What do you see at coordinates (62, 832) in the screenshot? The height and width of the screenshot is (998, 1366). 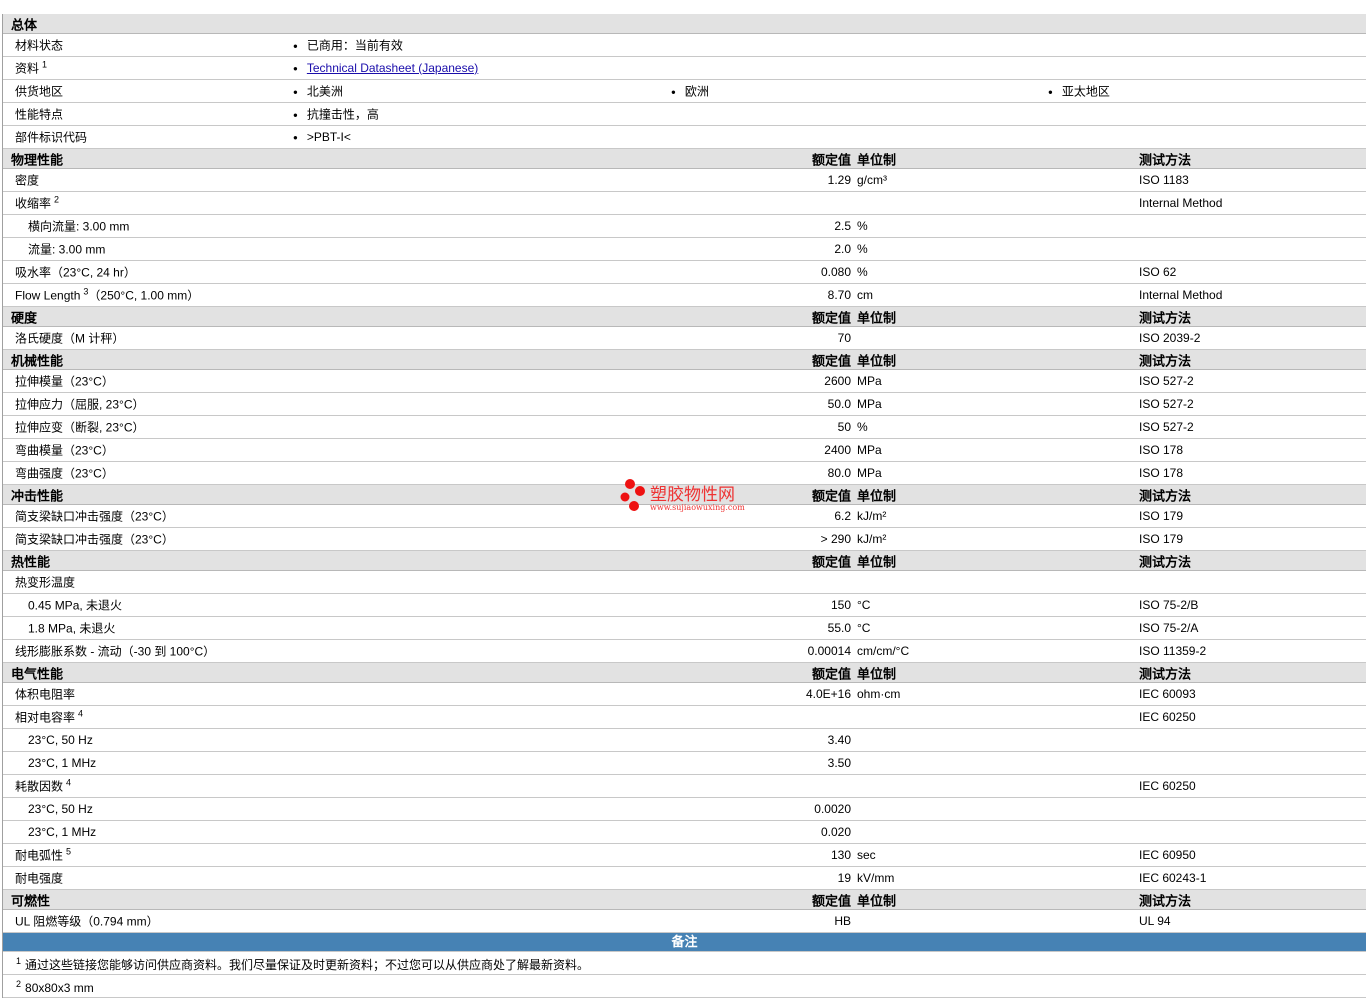 I see `property-label: 23°C, 1 MHz` at bounding box center [62, 832].